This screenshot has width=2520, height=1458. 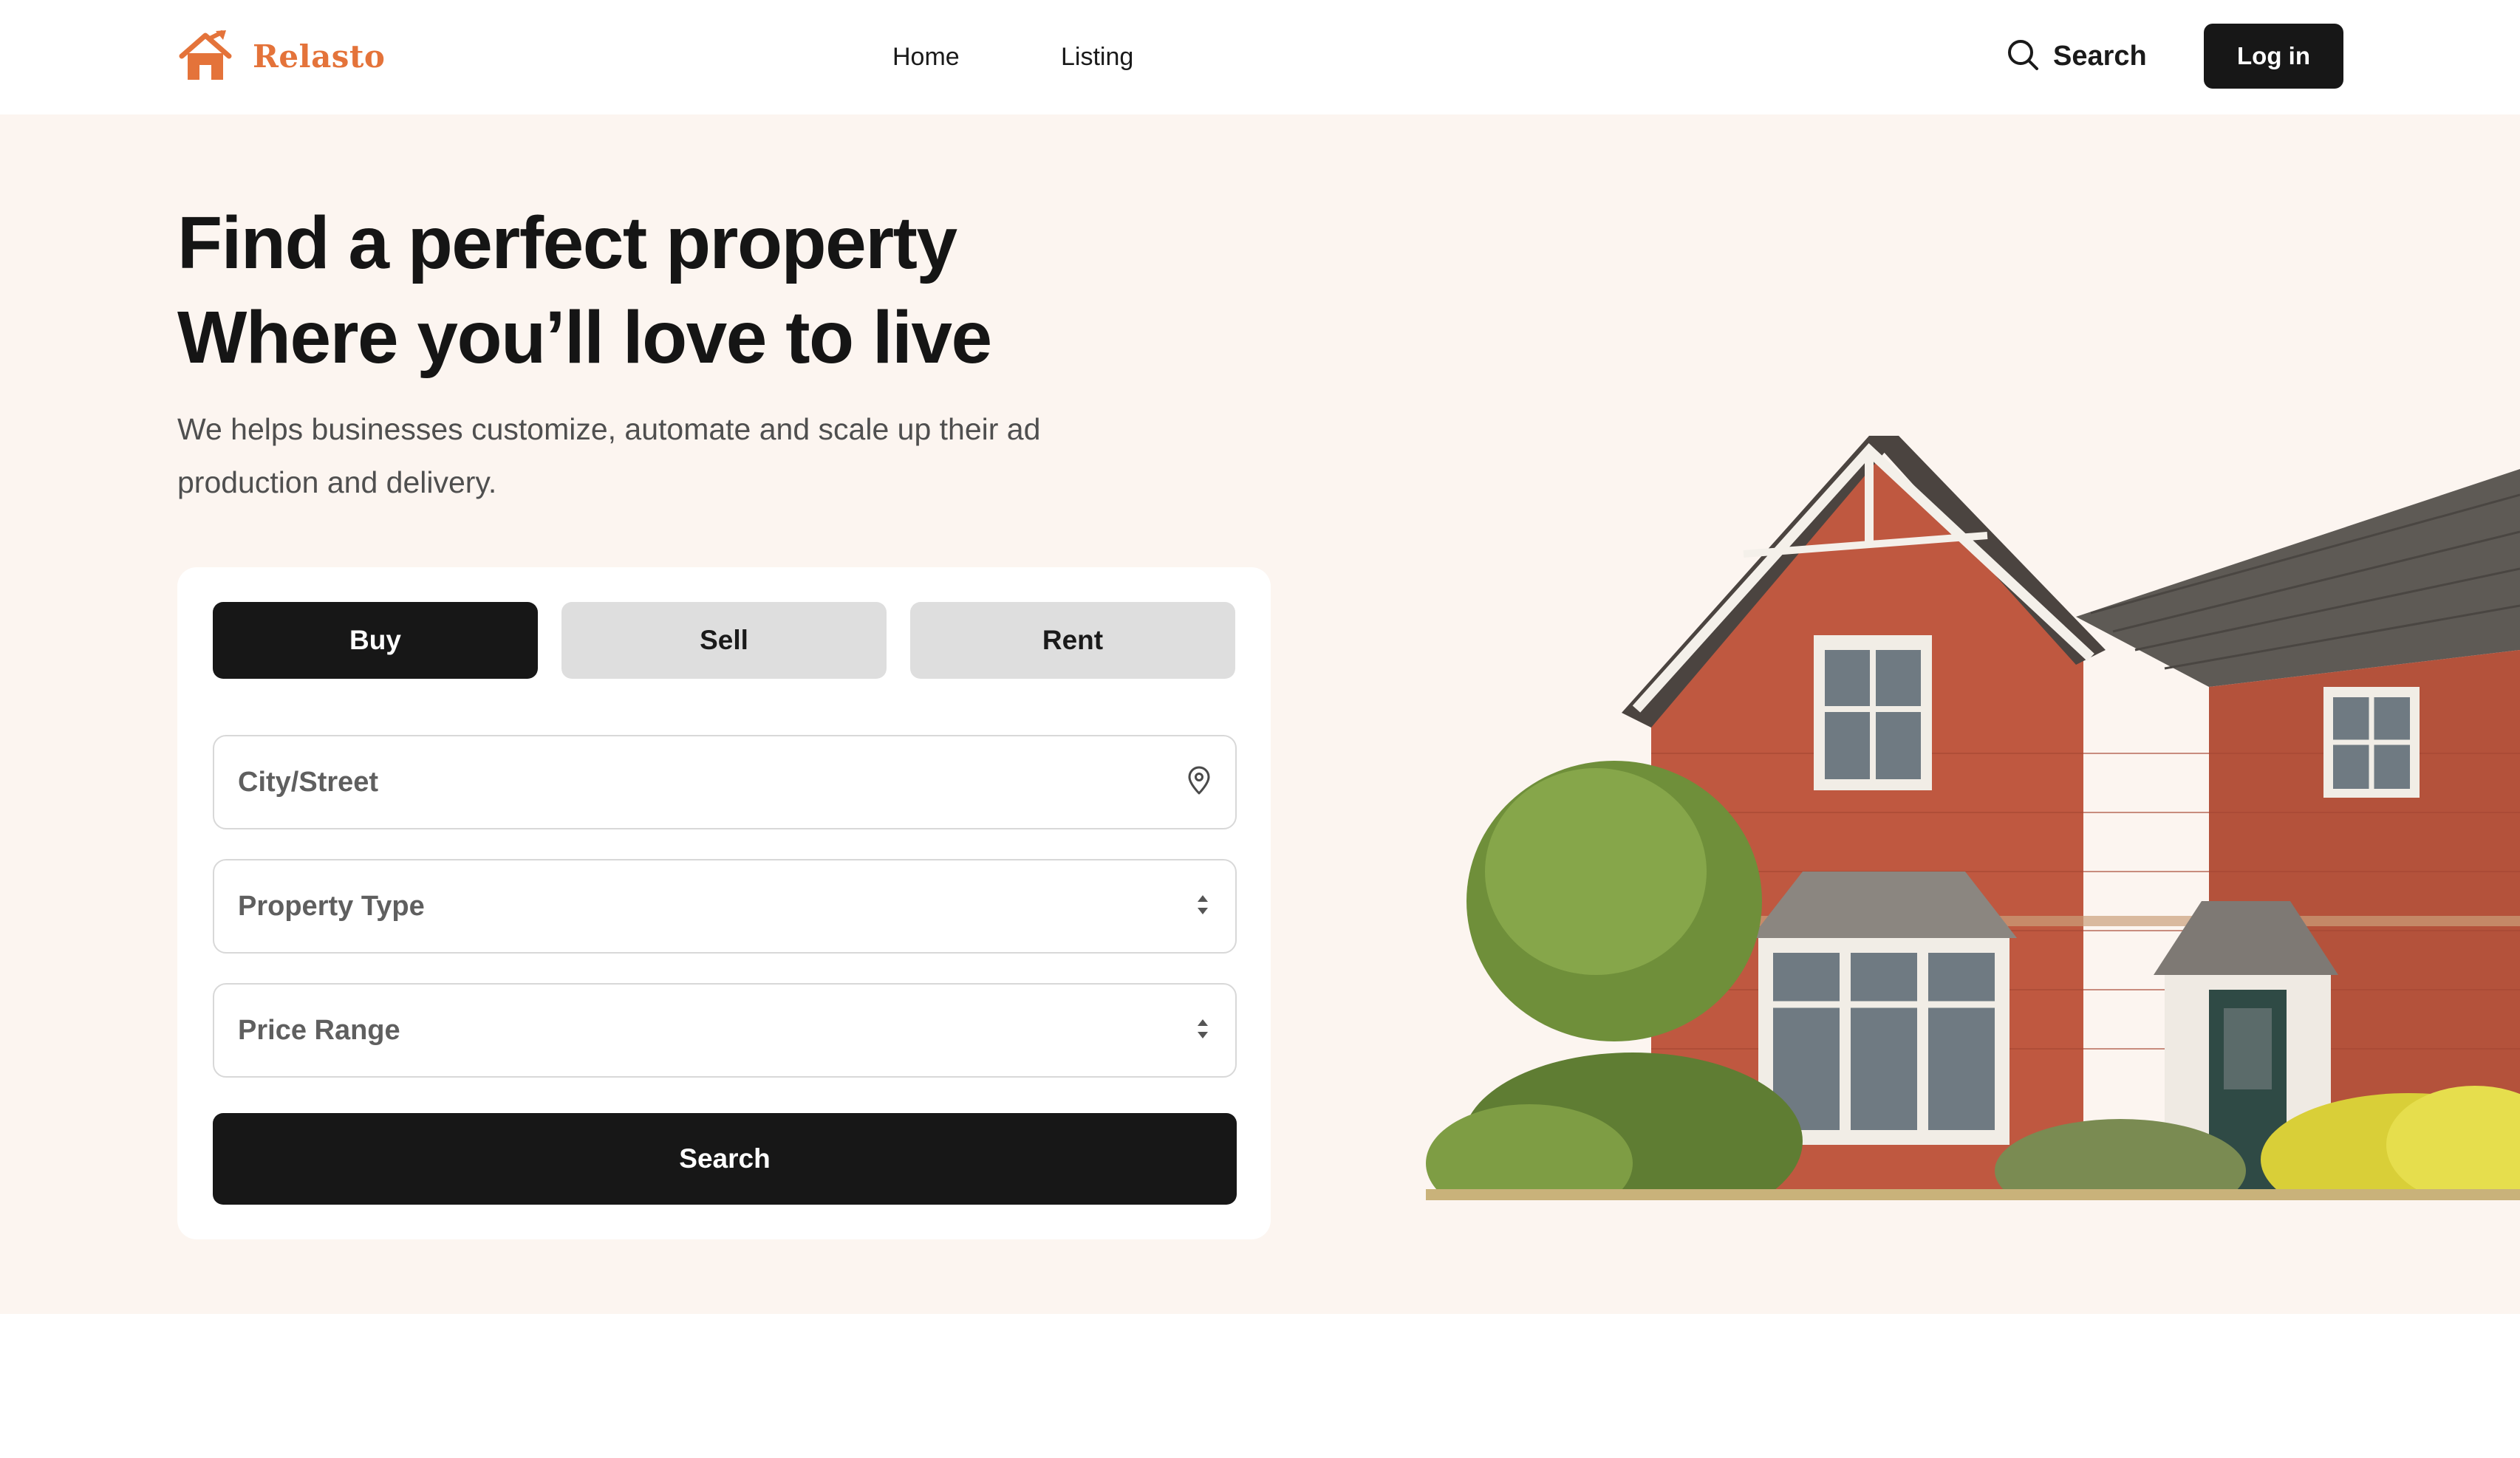 What do you see at coordinates (1260, 57) in the screenshot?
I see `site-header: Relasto Home Listing Search Log in` at bounding box center [1260, 57].